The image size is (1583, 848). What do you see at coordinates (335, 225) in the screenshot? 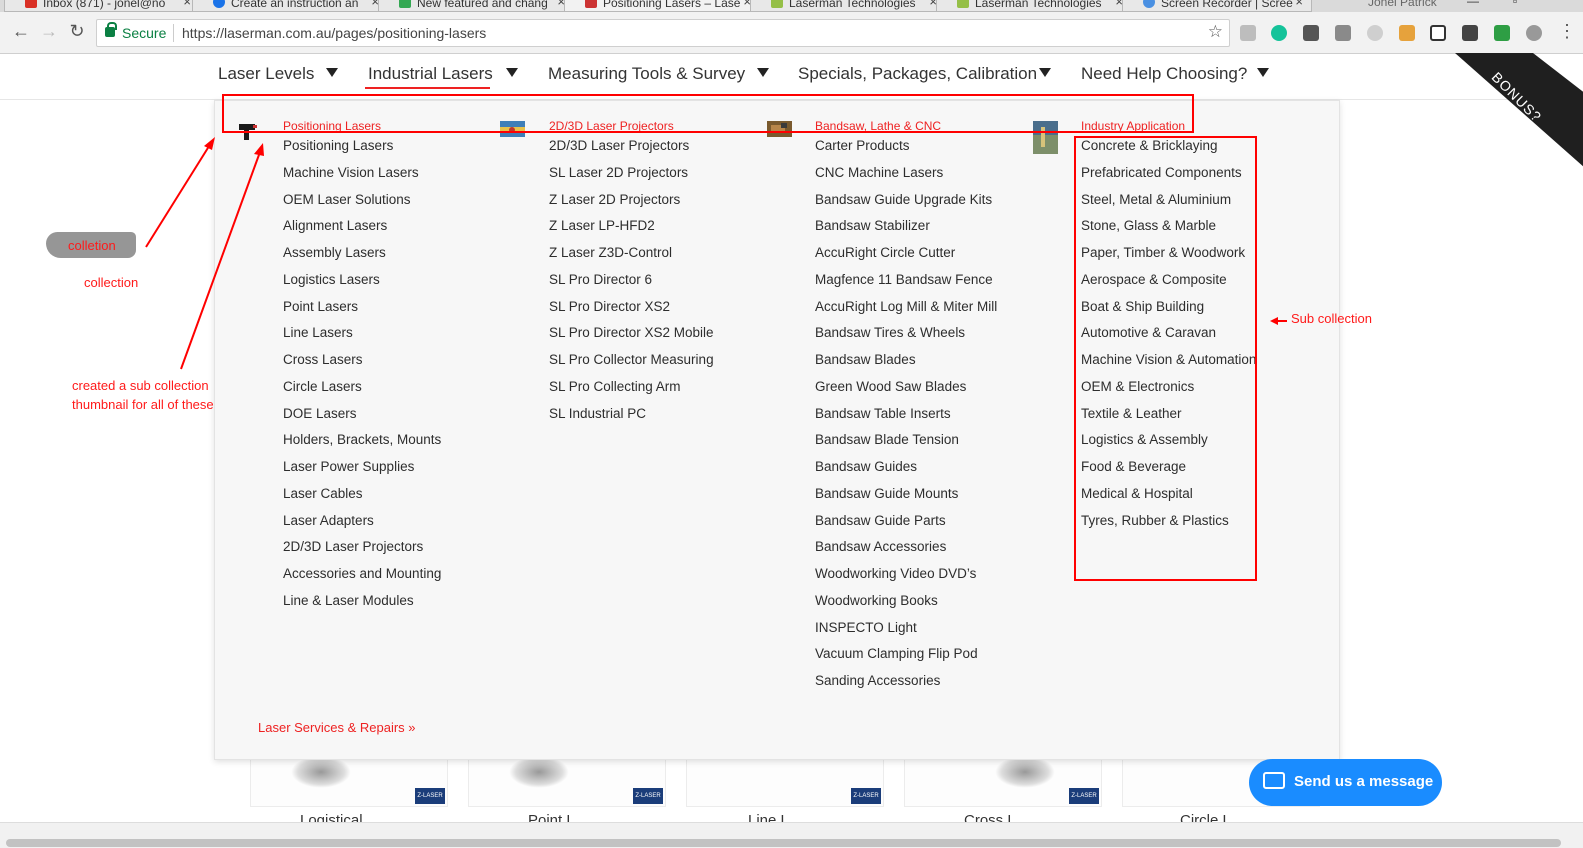
I see `mega-menu-link: Alignment Lasers` at bounding box center [335, 225].